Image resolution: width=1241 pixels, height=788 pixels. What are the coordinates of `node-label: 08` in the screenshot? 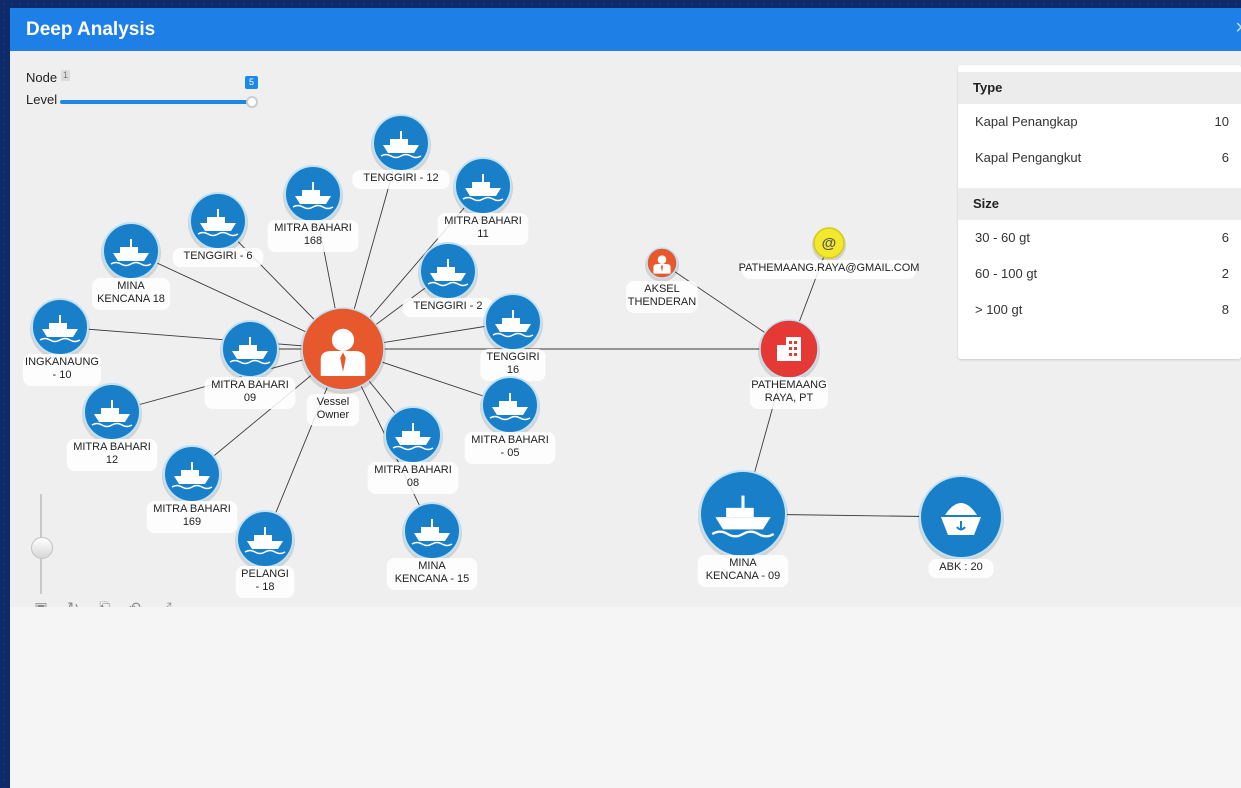 It's located at (413, 483).